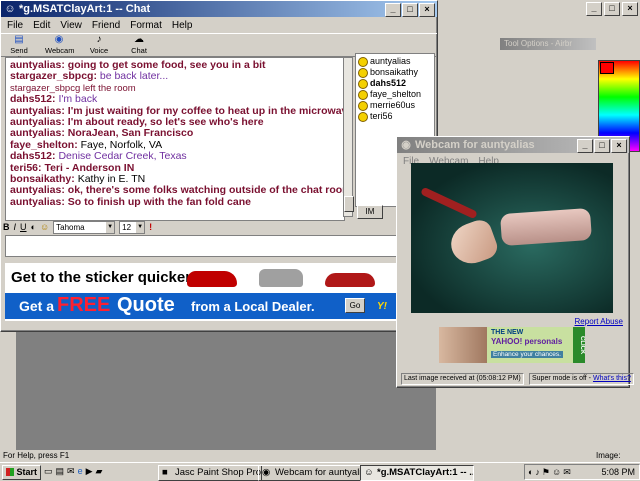  Describe the element at coordinates (15, 25) in the screenshot. I see `menu-file: File` at that location.